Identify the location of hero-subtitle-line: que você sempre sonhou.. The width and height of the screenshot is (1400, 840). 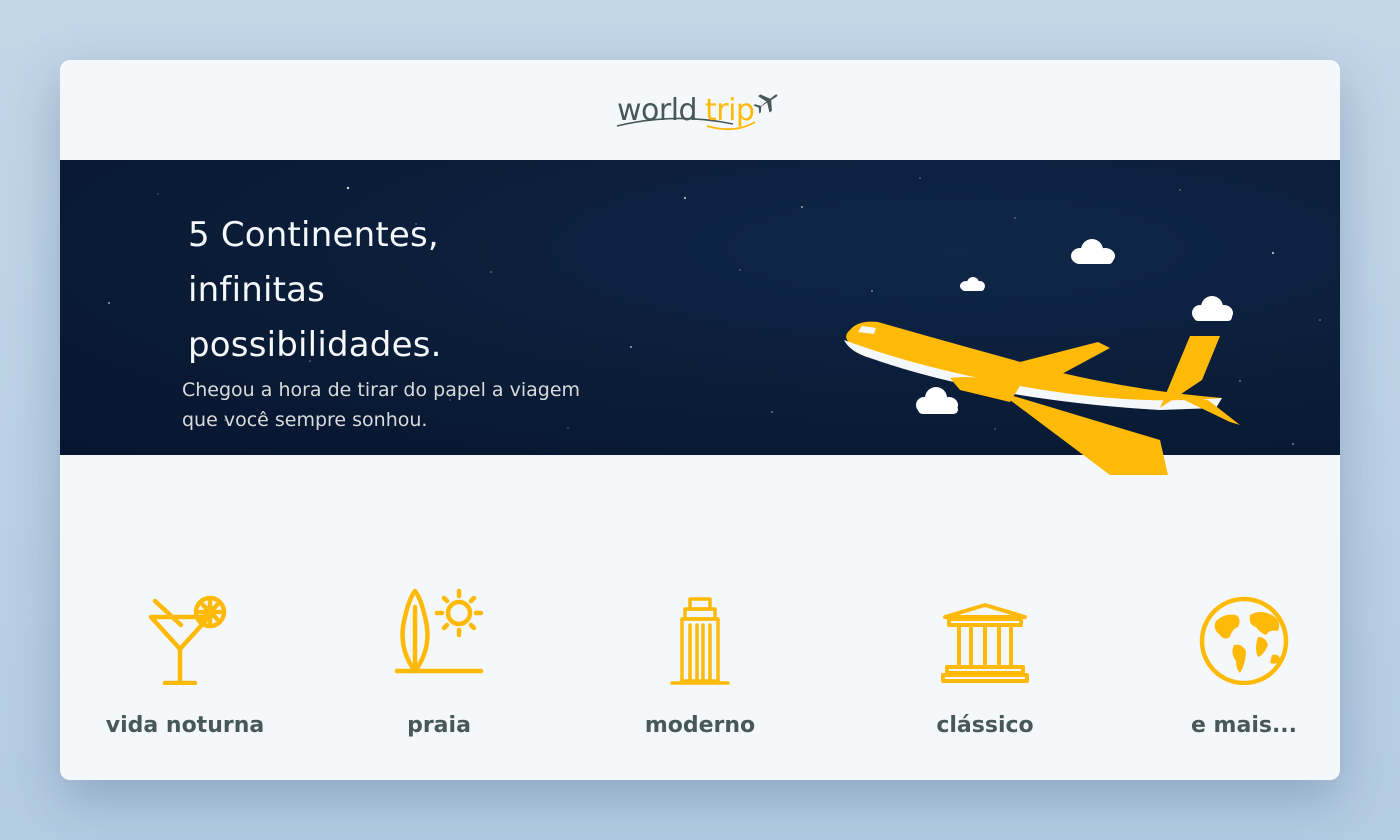
(305, 420).